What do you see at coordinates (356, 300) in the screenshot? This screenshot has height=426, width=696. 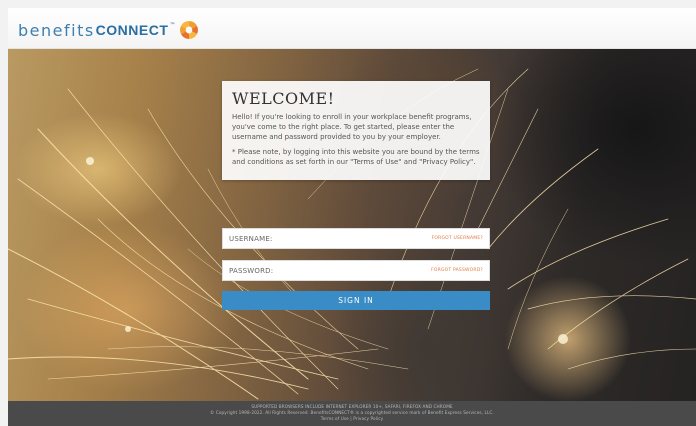 I see `sign-in-button: SIGN IN` at bounding box center [356, 300].